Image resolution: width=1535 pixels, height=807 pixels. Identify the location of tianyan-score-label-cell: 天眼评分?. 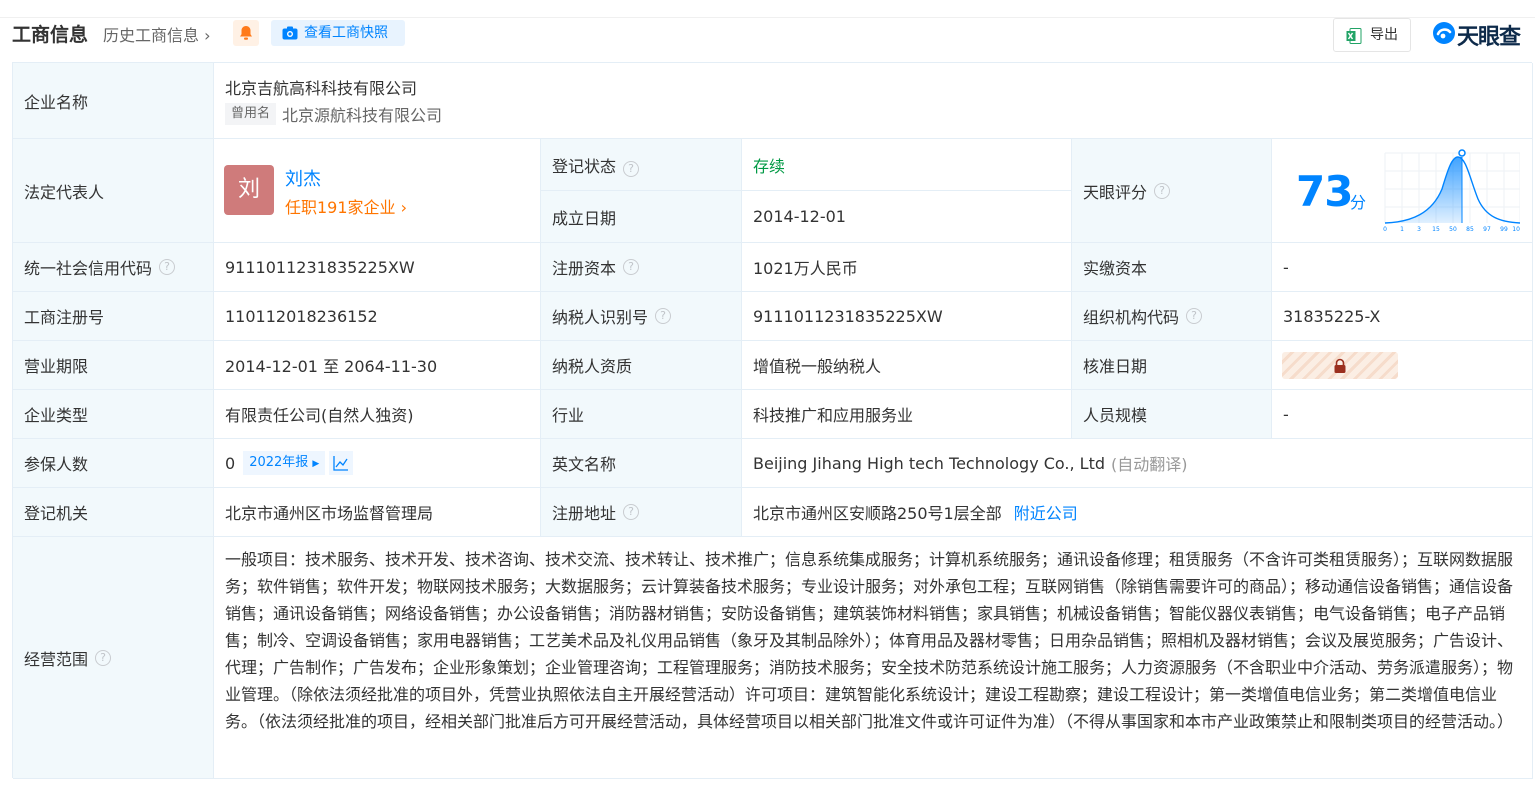
(1172, 191).